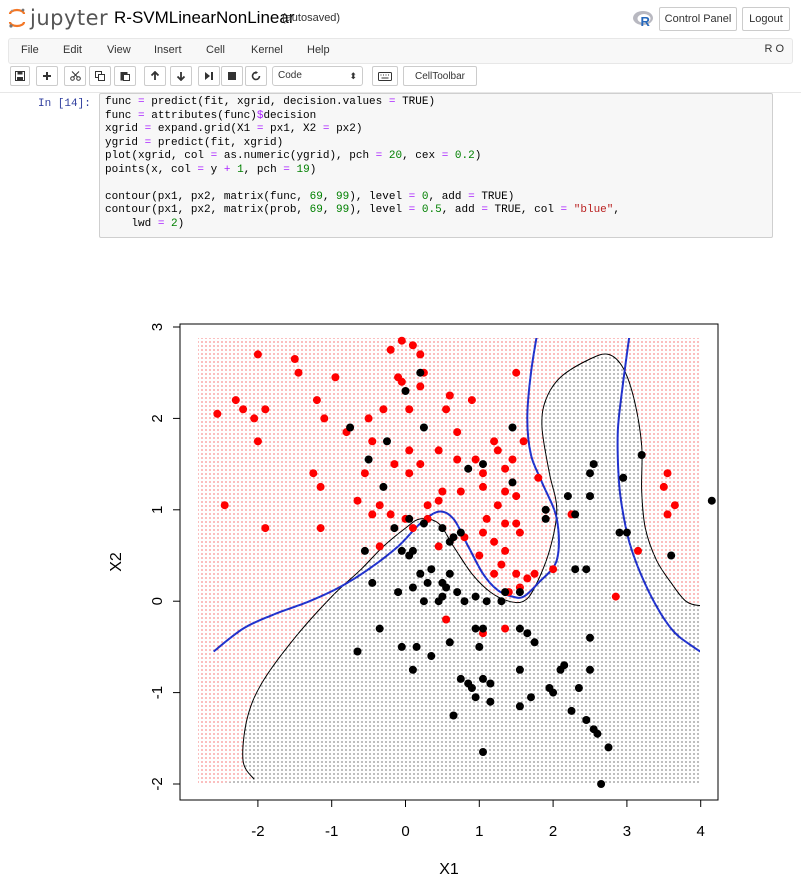 Image resolution: width=801 pixels, height=880 pixels. I want to click on x-tick-label: 4, so click(701, 831).